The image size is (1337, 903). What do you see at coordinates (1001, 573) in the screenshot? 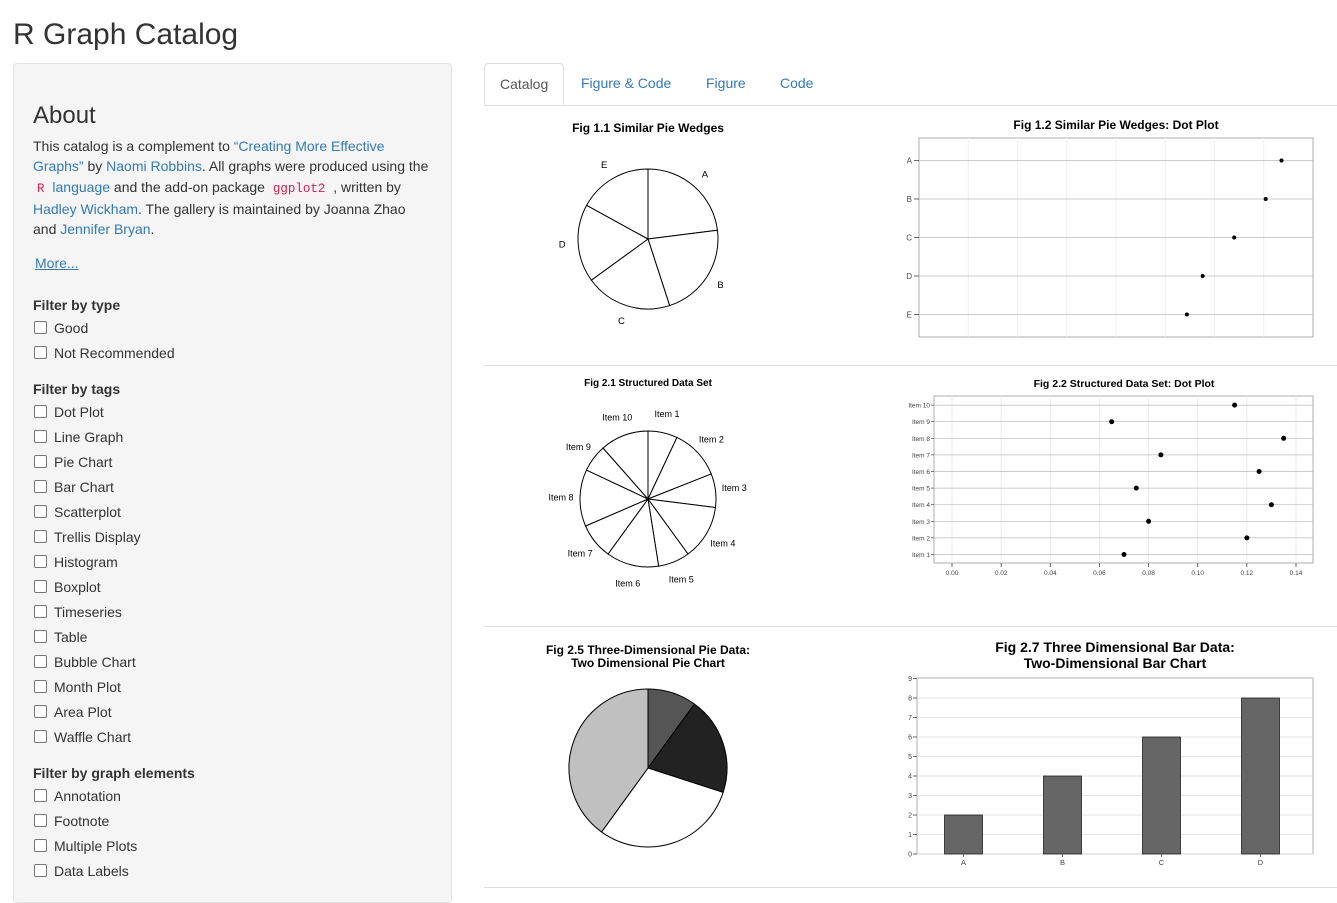
I see `tick-label: 0.02` at bounding box center [1001, 573].